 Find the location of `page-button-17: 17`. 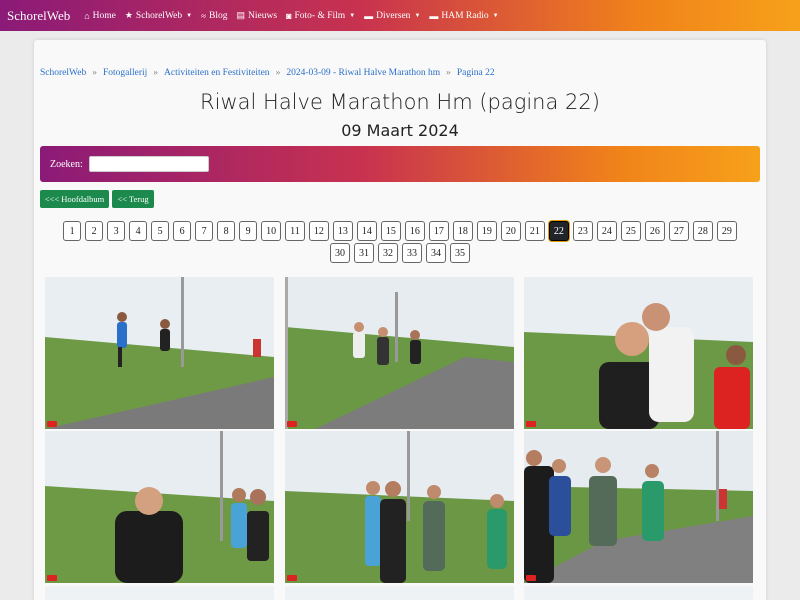

page-button-17: 17 is located at coordinates (438, 231).